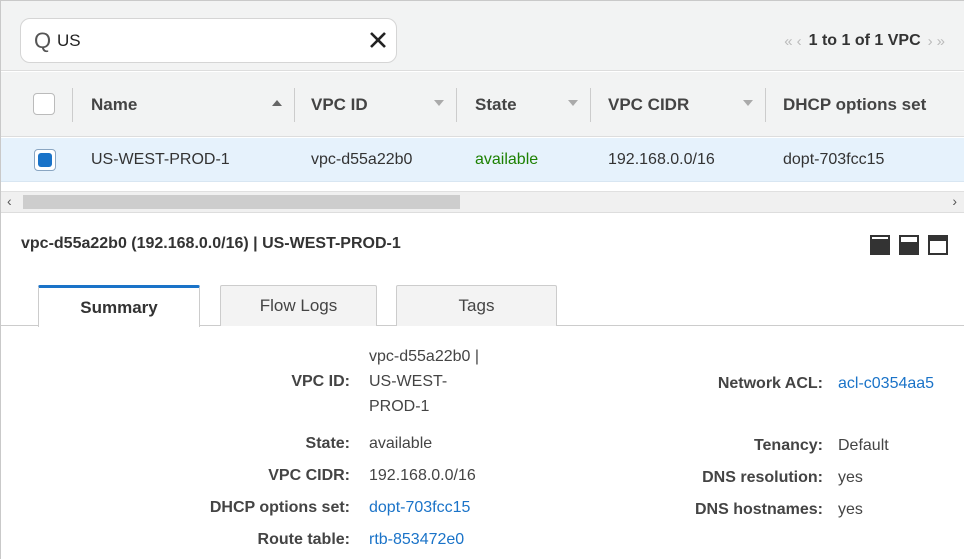 The height and width of the screenshot is (559, 964). Describe the element at coordinates (476, 305) in the screenshot. I see `tab-tags: Tags` at that location.